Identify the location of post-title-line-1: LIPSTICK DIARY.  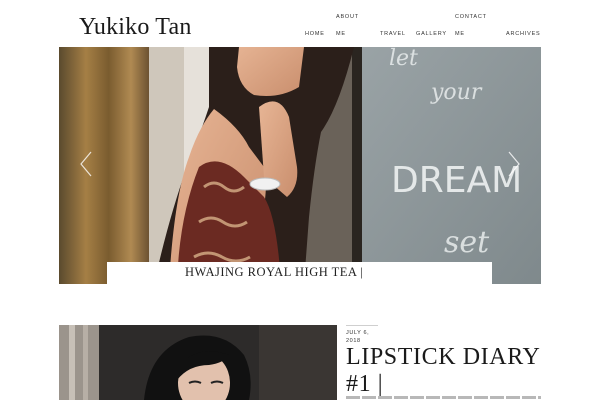
(443, 357).